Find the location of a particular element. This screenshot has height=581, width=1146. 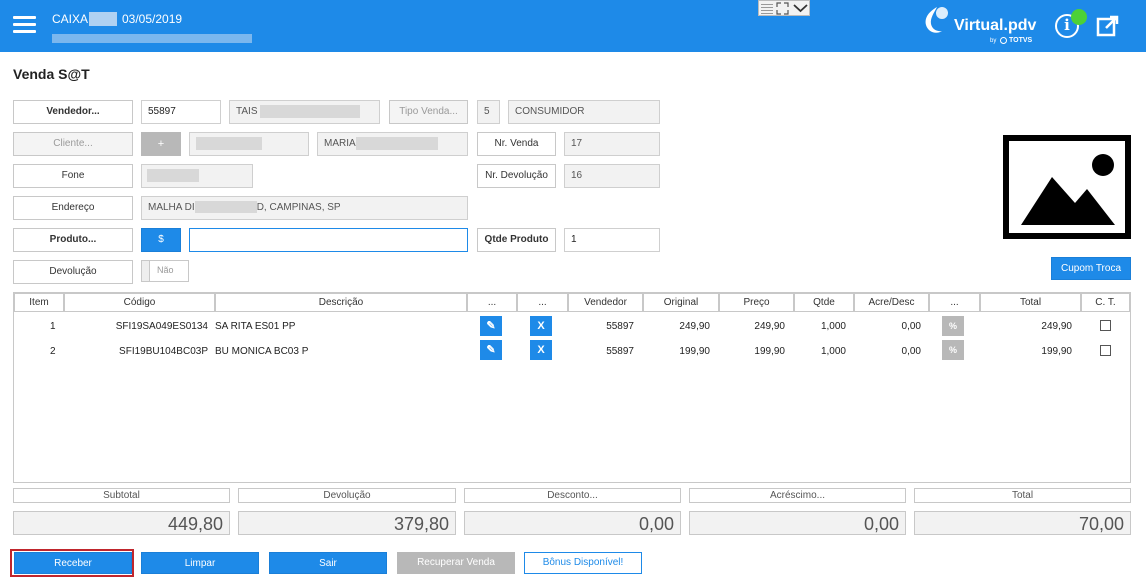

devolucao-label: Devolução is located at coordinates (73, 272).